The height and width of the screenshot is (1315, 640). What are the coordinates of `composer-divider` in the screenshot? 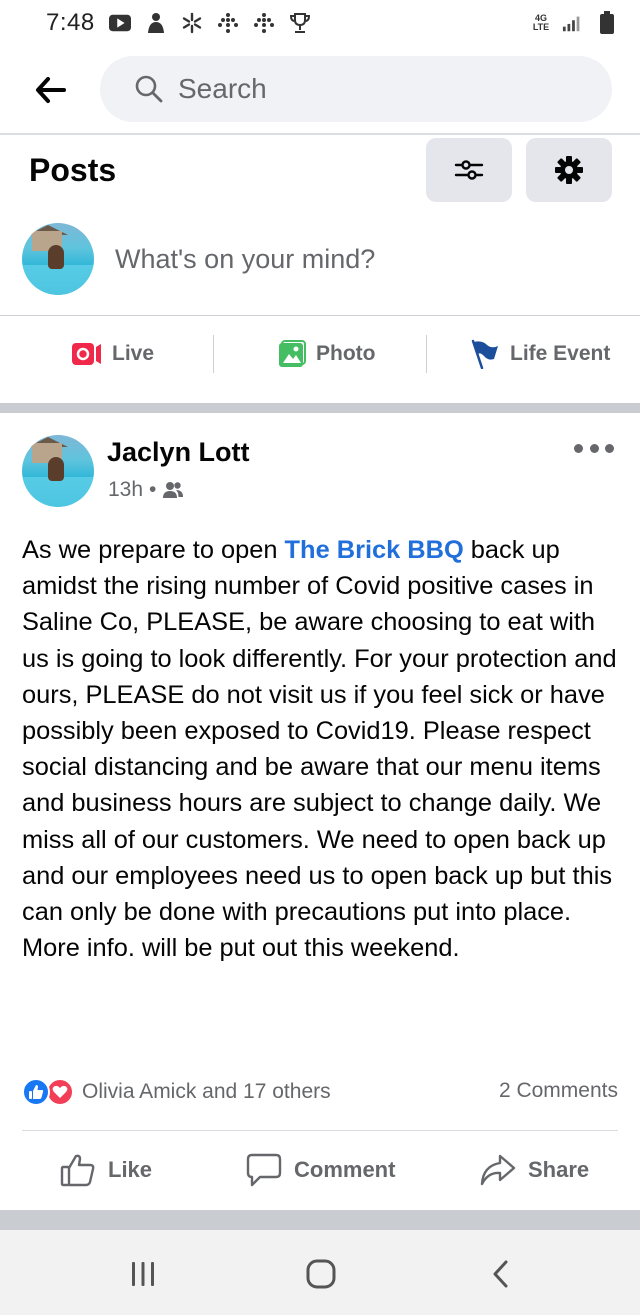 It's located at (320, 315).